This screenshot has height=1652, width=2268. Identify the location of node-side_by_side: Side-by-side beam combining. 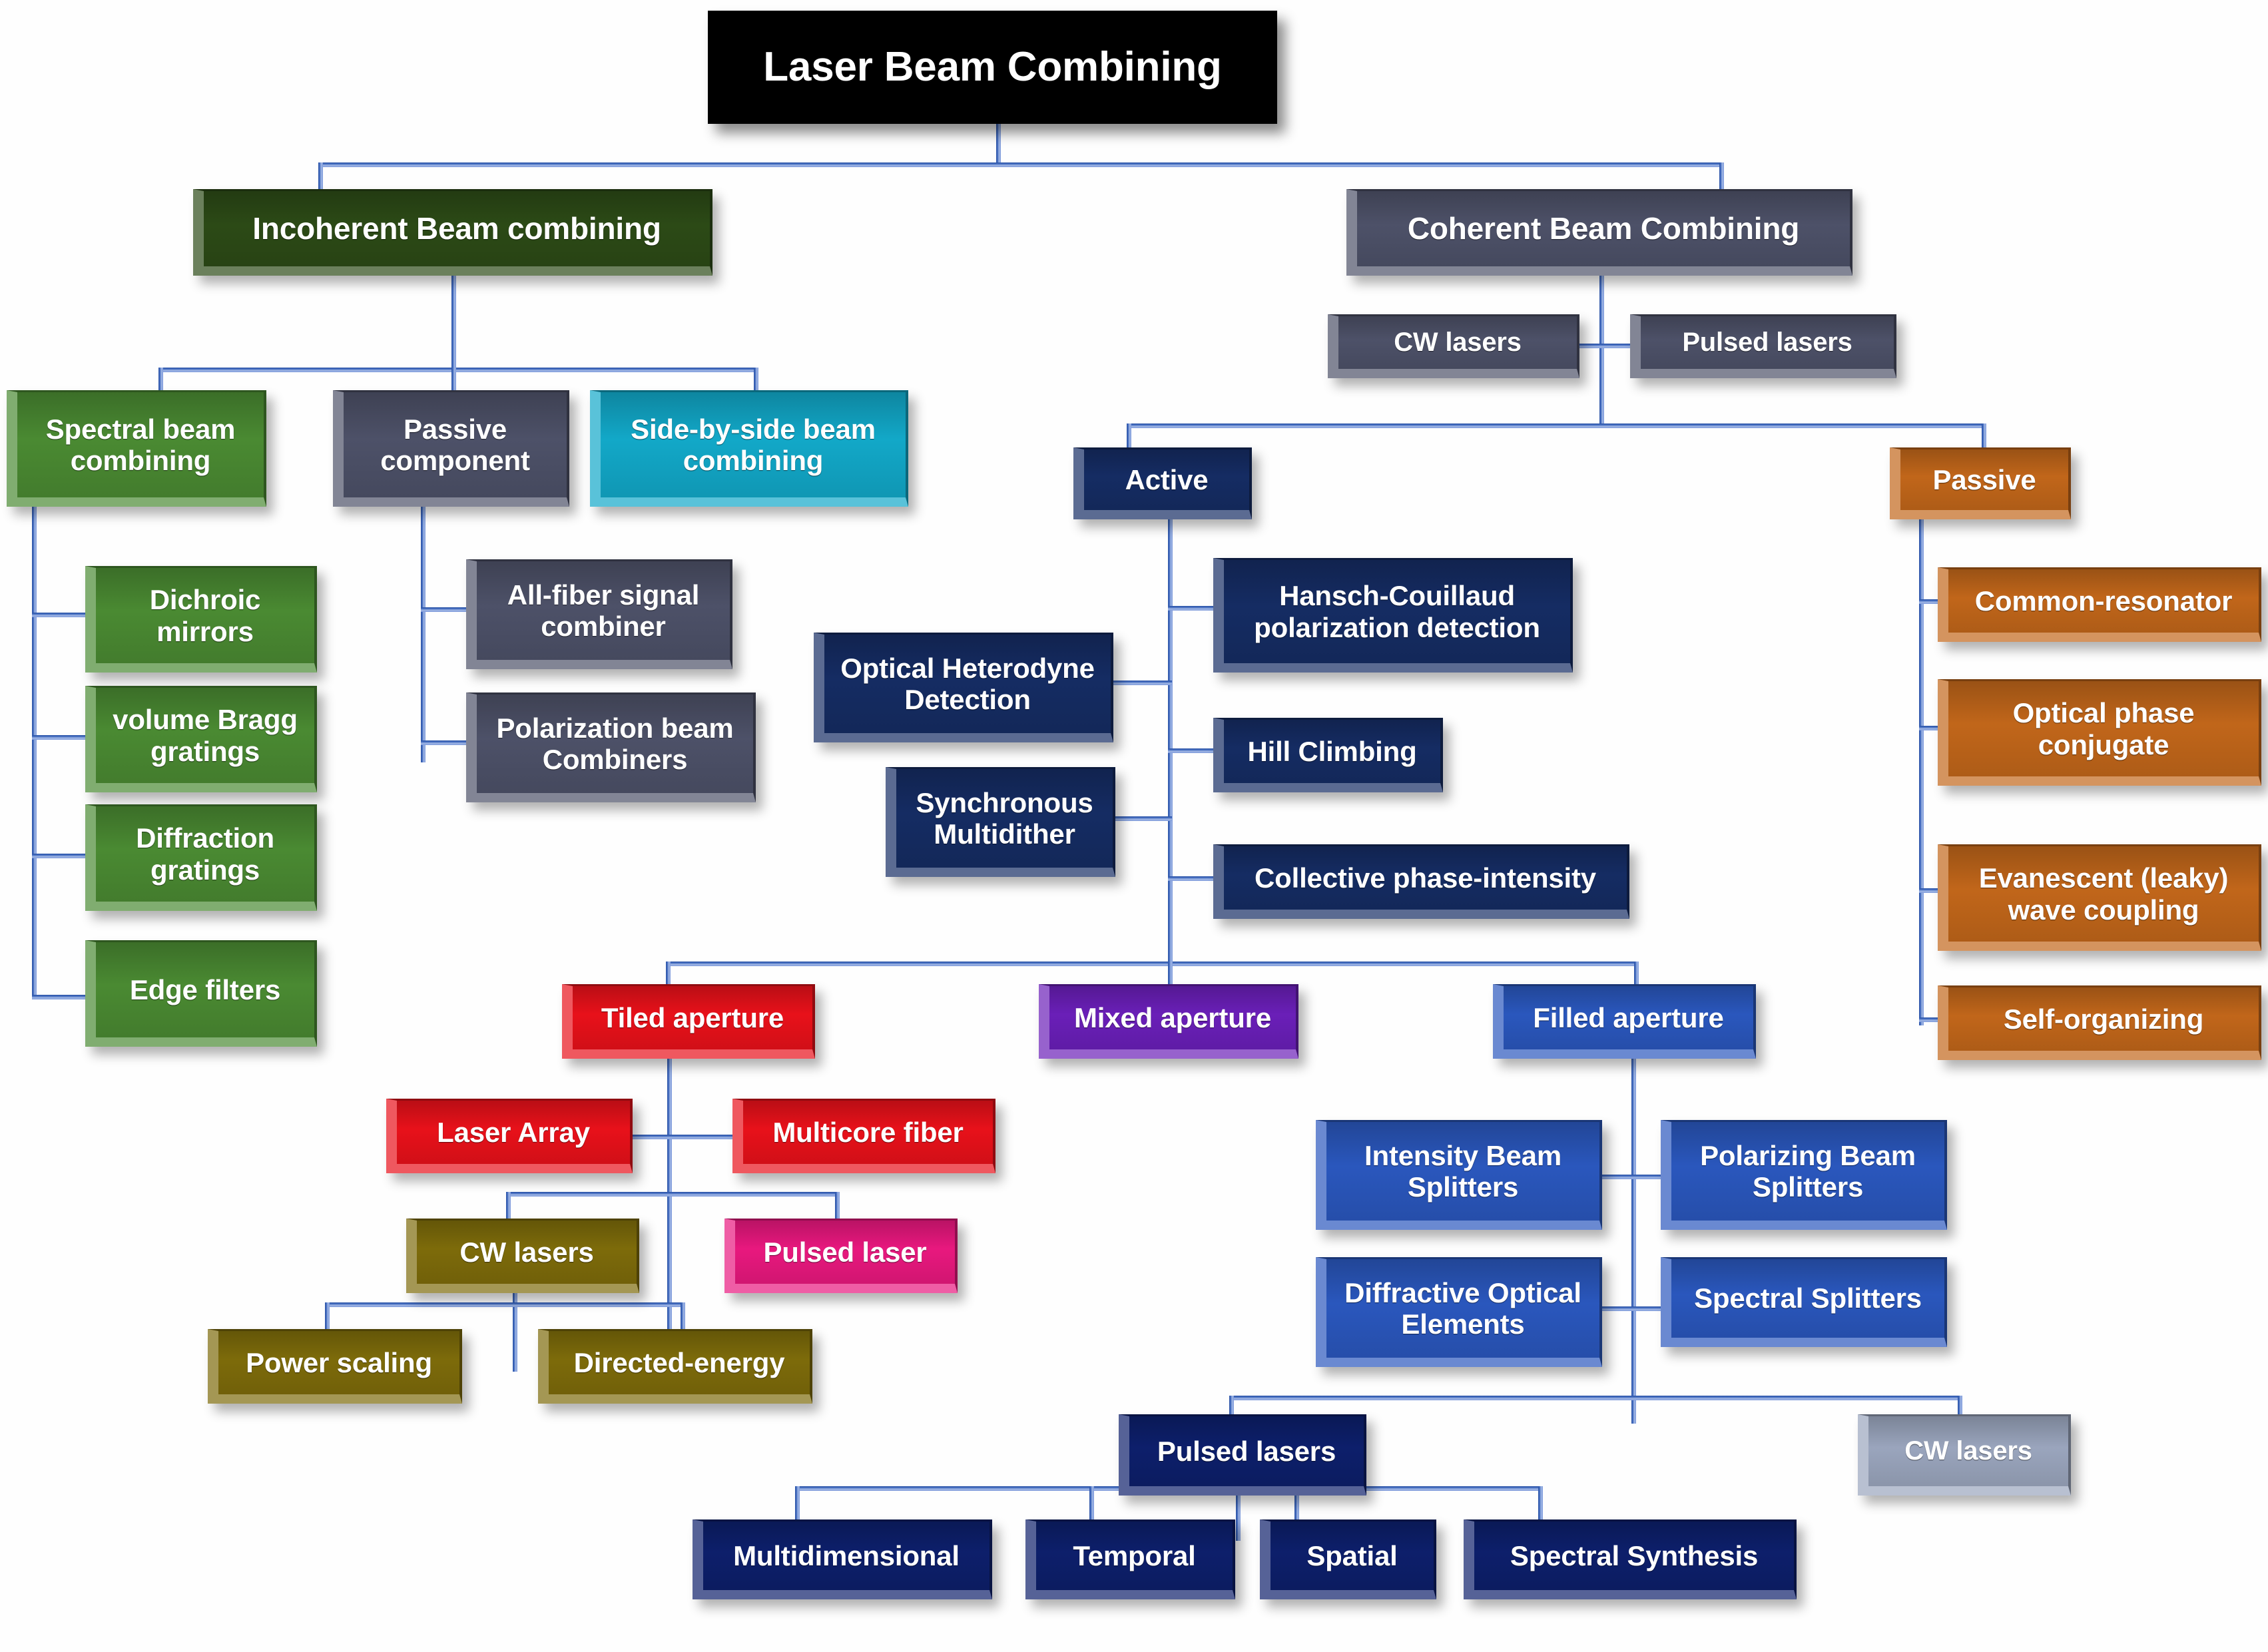
(749, 448).